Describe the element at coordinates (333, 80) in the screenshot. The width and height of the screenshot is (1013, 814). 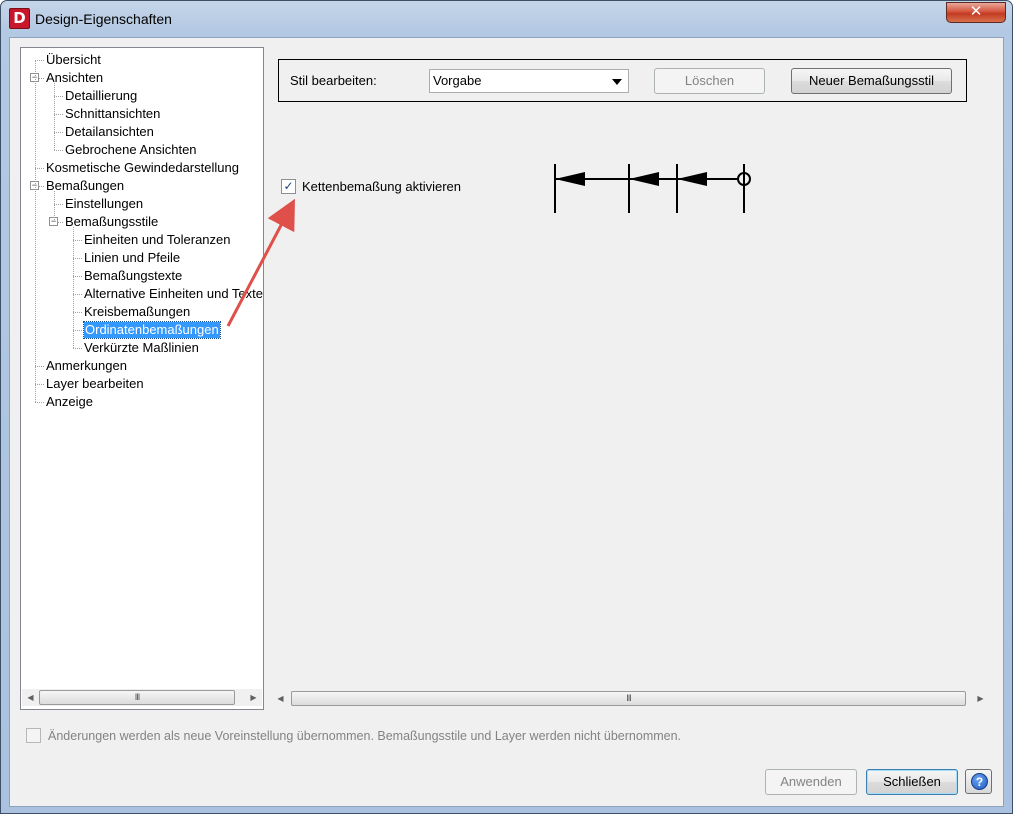
I see `style-editor-label: Stil bearbeiten:` at that location.